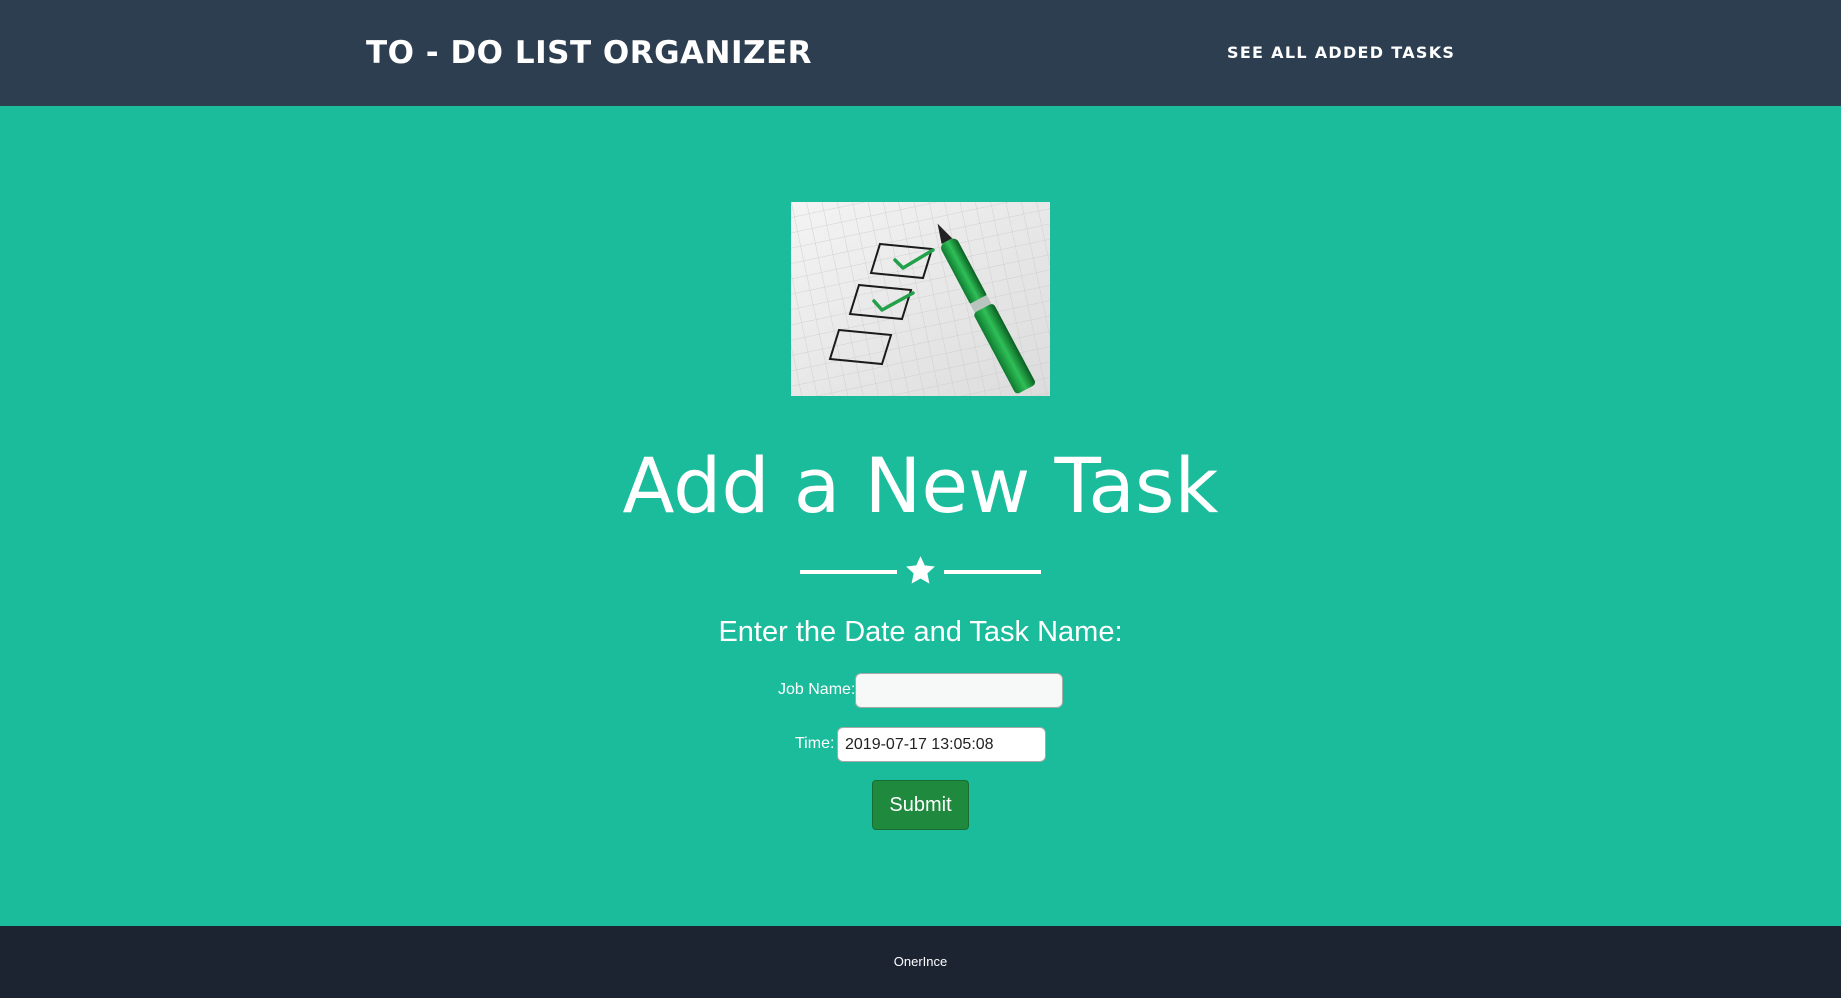  Describe the element at coordinates (1341, 53) in the screenshot. I see `see-all-tasks-link: SEE ALL ADDED TASKS` at that location.